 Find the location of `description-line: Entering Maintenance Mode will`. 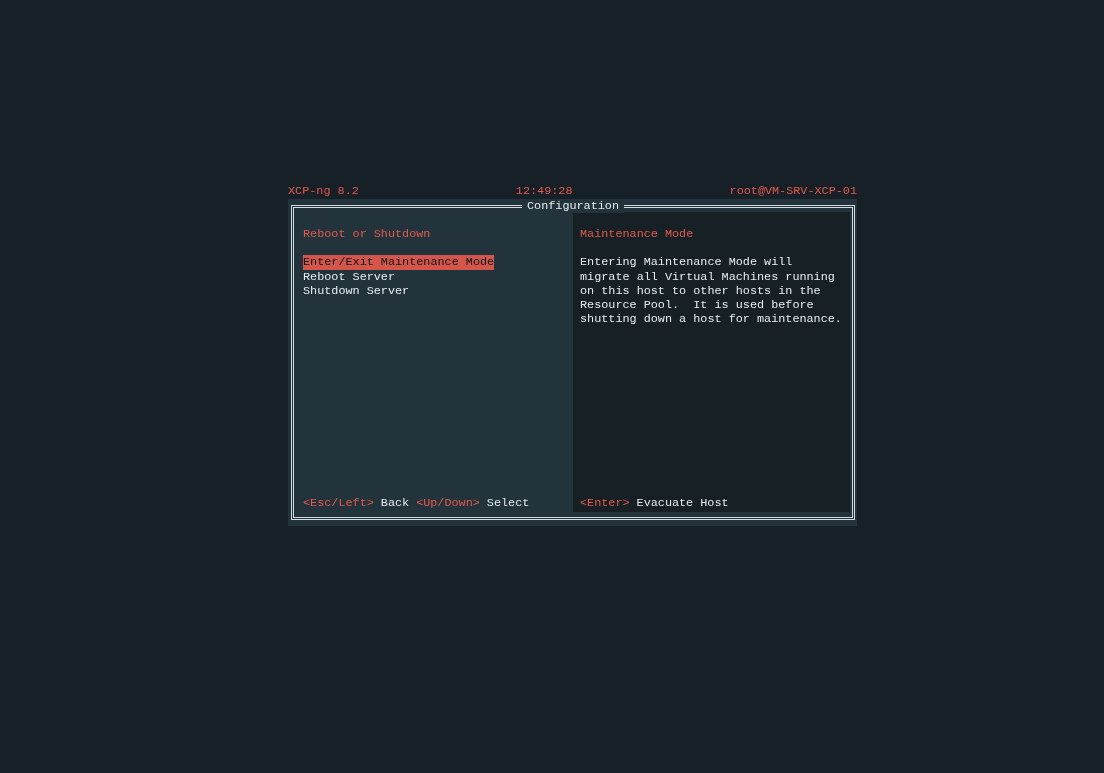

description-line: Entering Maintenance Mode will is located at coordinates (686, 262).